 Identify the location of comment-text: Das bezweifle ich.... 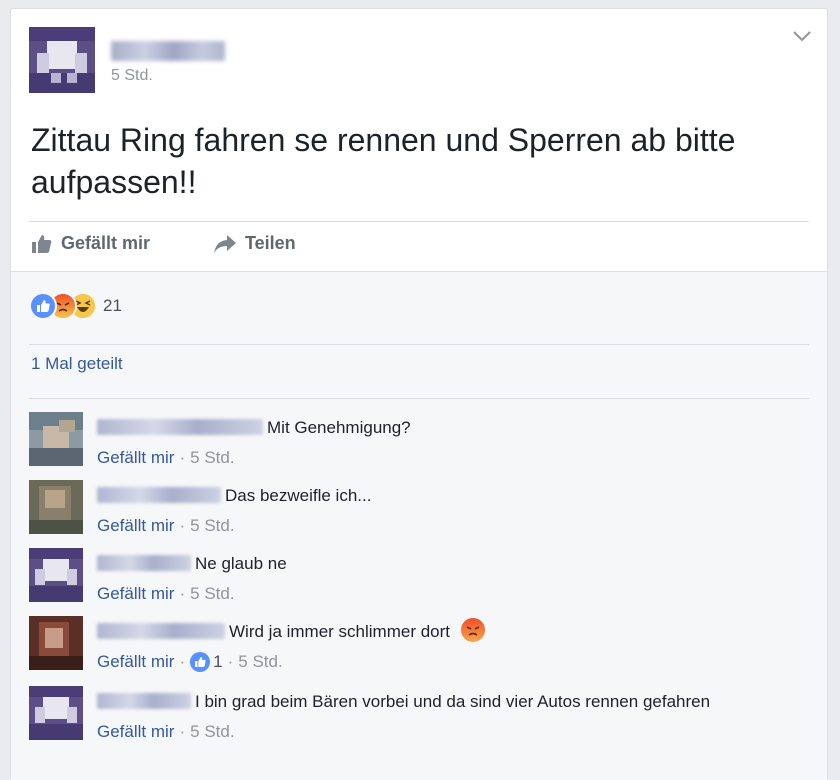
(298, 495).